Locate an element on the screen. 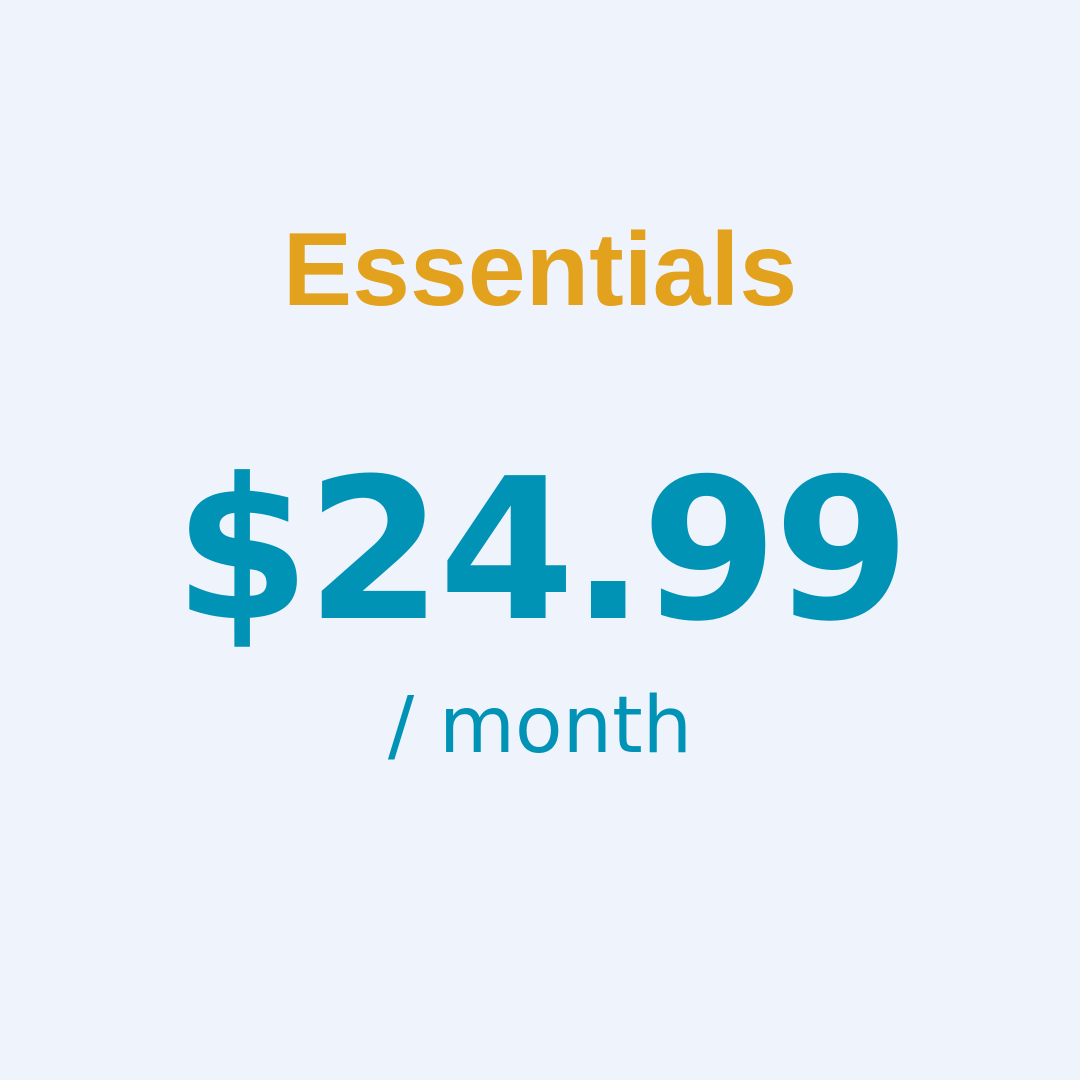 The image size is (1080, 1080). plan-name: Essentials is located at coordinates (540, 270).